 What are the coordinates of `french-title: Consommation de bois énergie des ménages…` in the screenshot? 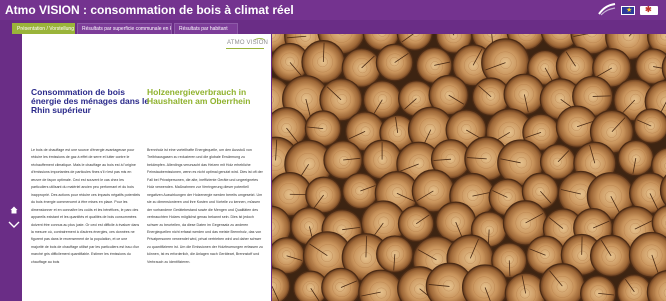 It's located at (90, 101).